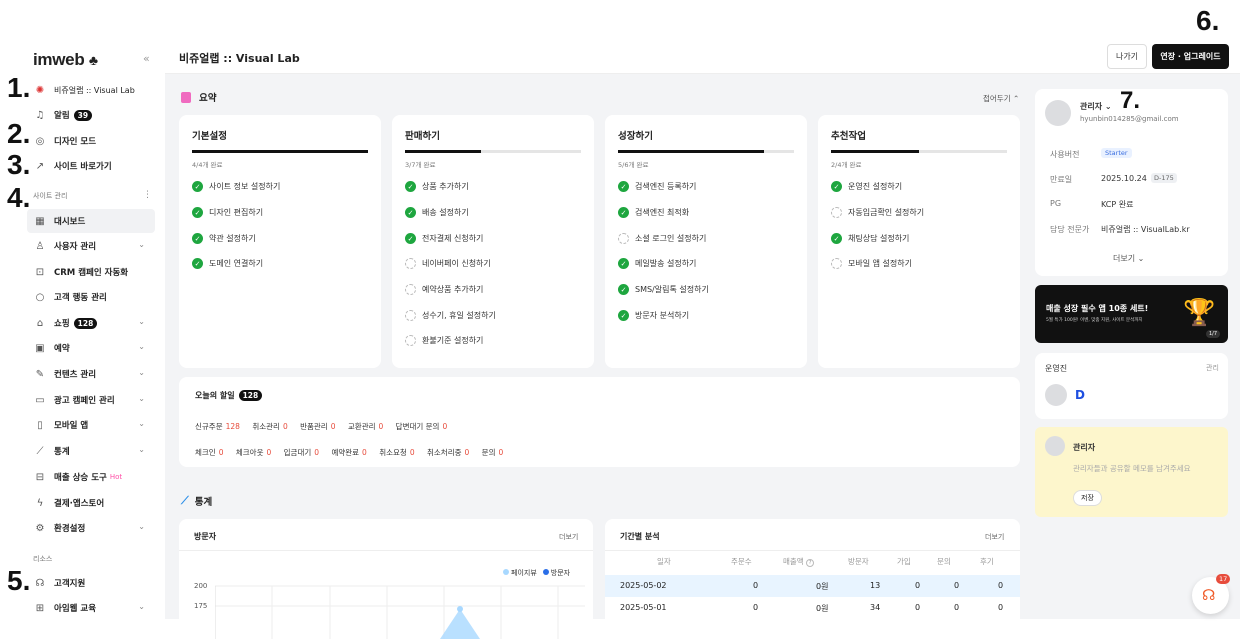  Describe the element at coordinates (657, 186) in the screenshot. I see `task-item: ✓ 검색엔진 등록하기` at that location.